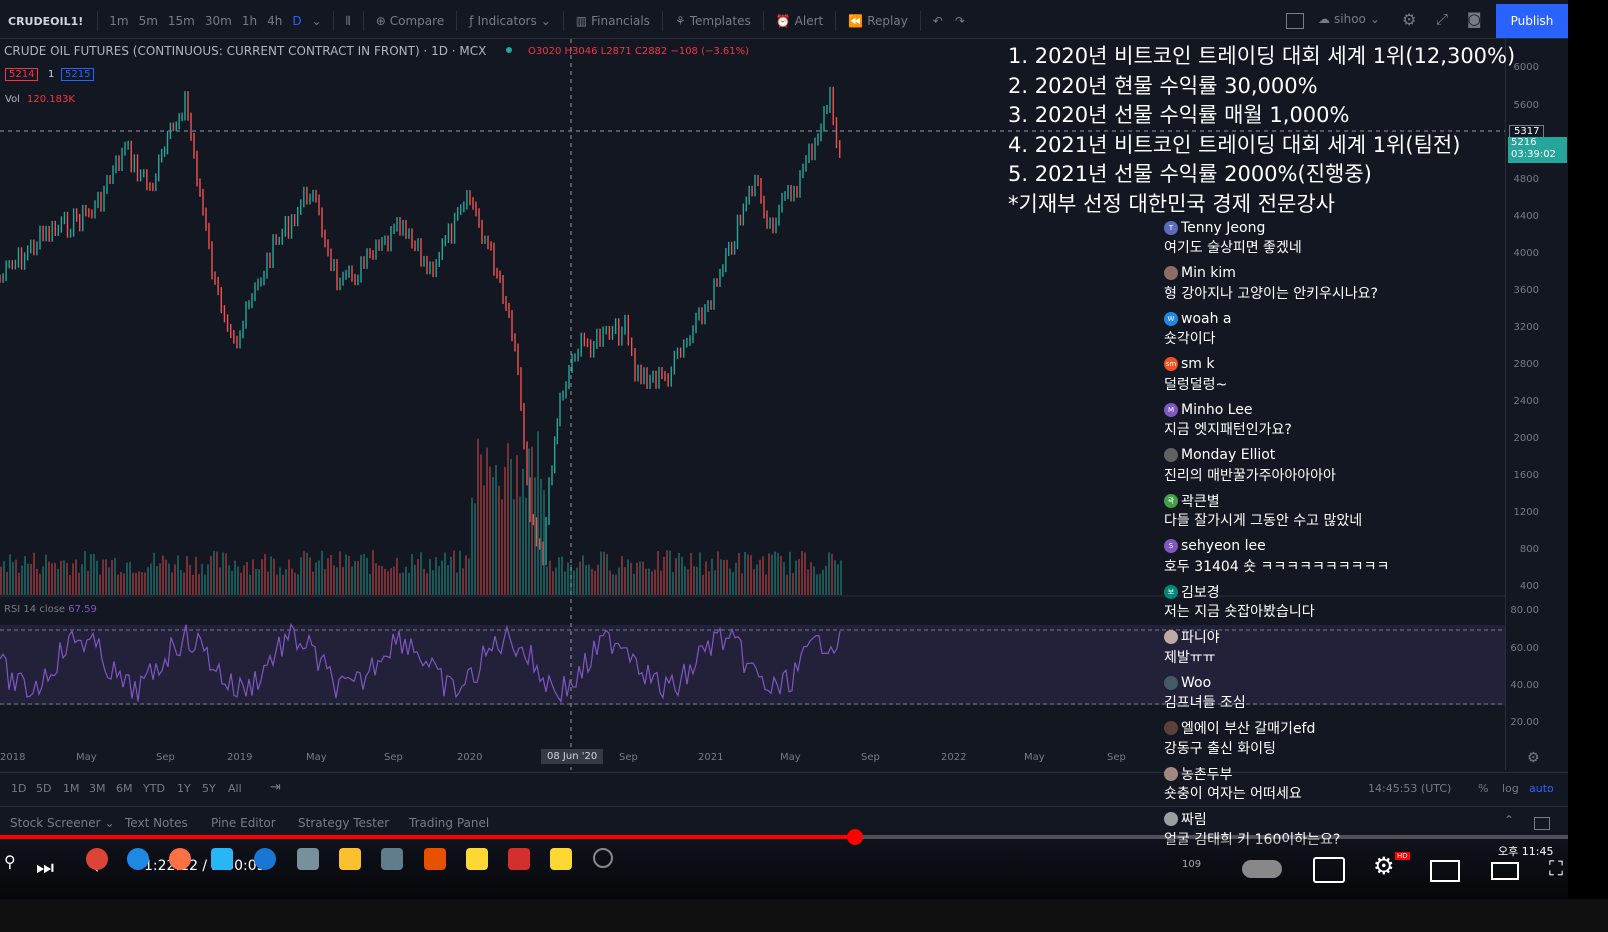 This screenshot has width=1608, height=932. I want to click on chat-author-name: Minho Lee, so click(1217, 410).